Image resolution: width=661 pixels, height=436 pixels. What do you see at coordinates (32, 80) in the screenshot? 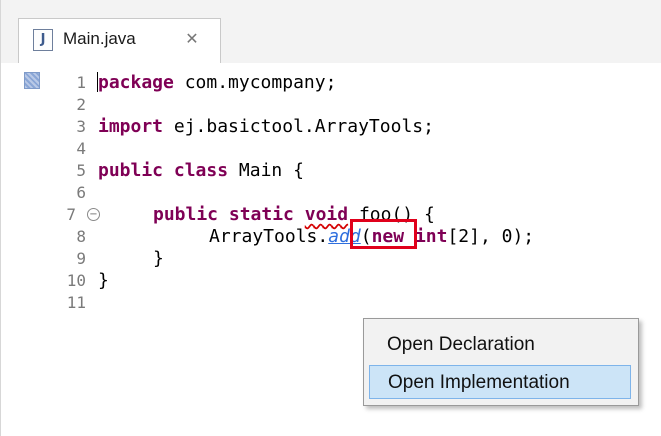
I see `current-line-marker-icon` at bounding box center [32, 80].